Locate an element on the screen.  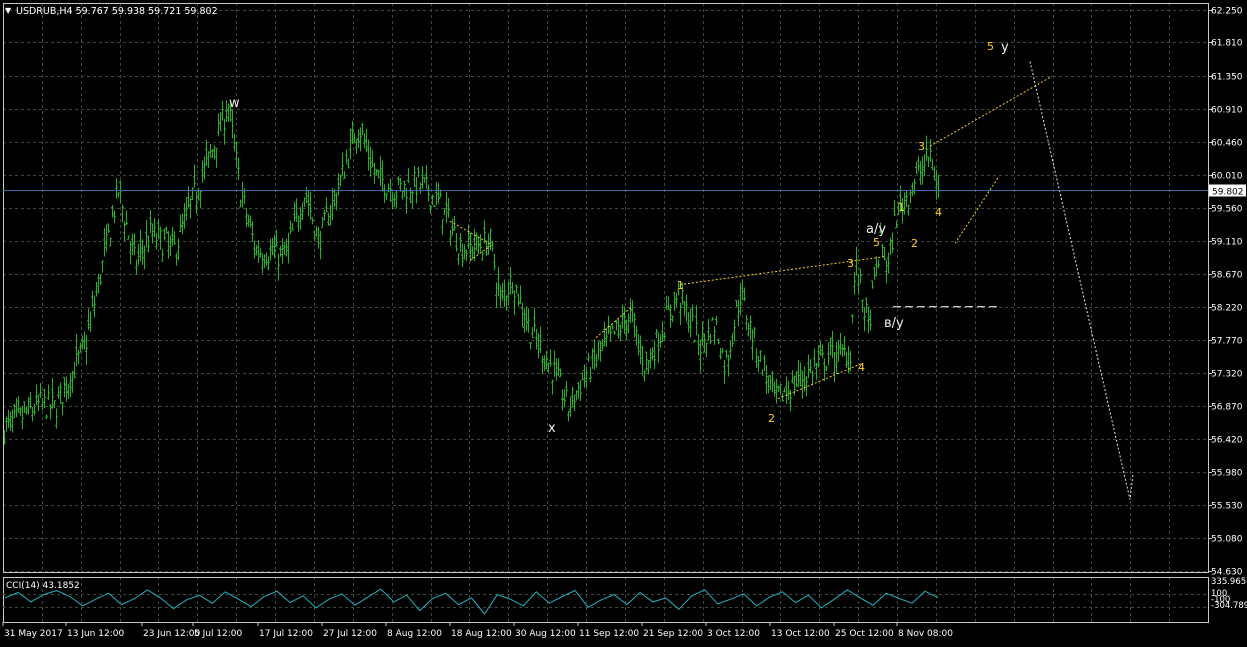
y-tick-label: 61.350 is located at coordinates (1227, 78).